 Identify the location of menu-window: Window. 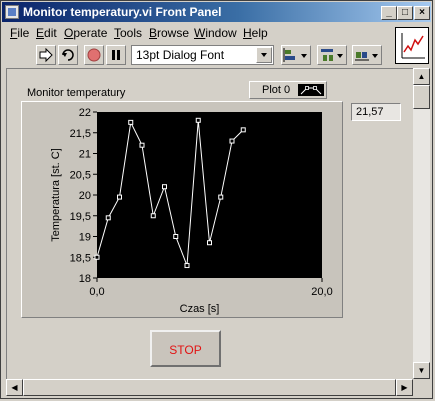
(215, 33).